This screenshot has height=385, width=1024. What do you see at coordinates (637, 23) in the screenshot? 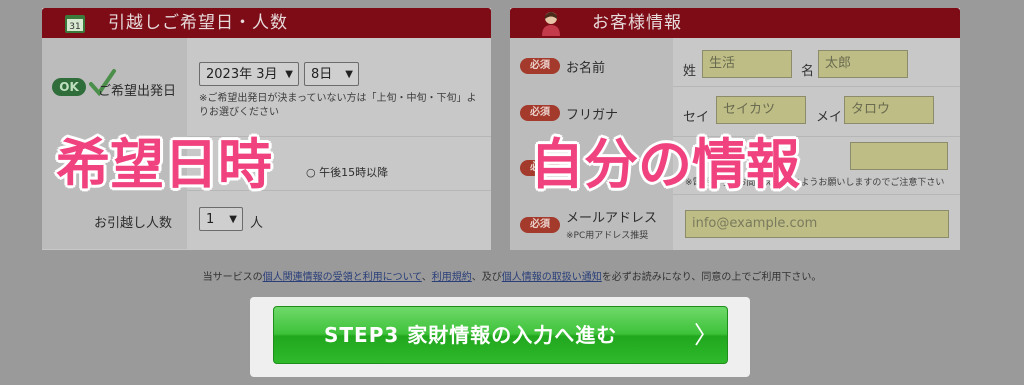
I see `customer-info-title: お客様情報` at bounding box center [637, 23].